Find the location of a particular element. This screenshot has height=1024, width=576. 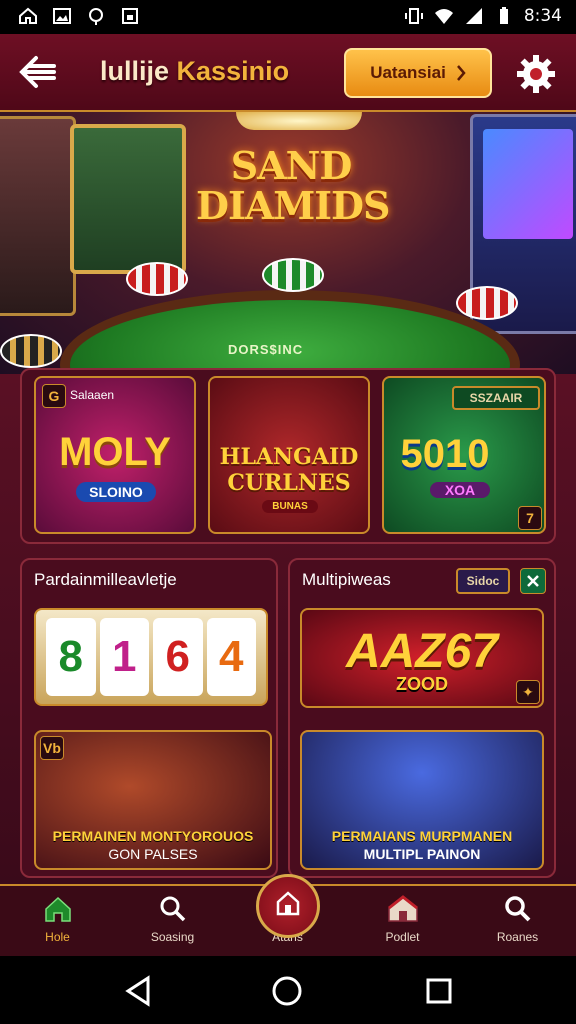

screenshot-icon is located at coordinates (130, 16).